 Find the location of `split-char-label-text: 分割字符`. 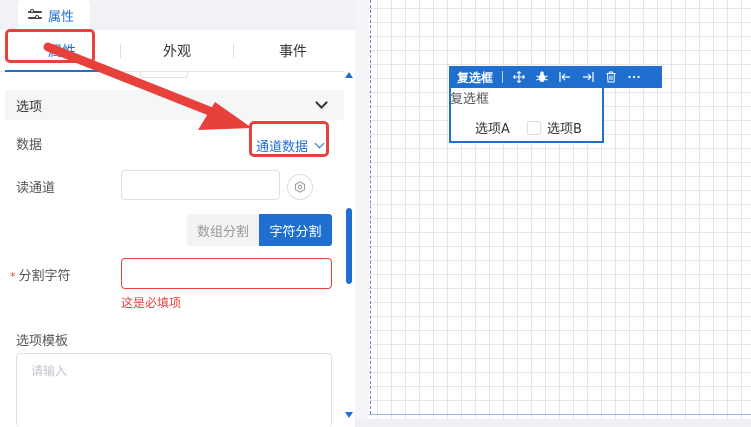

split-char-label-text: 分割字符 is located at coordinates (44, 276).